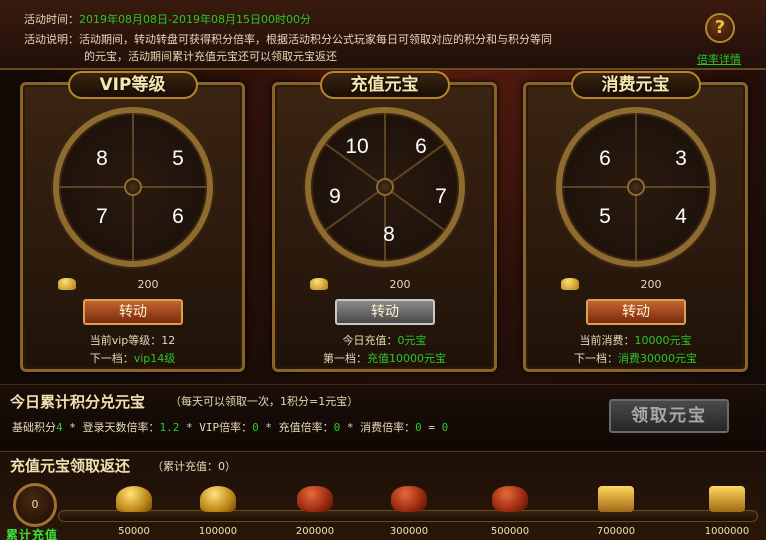 This screenshot has height=540, width=766. What do you see at coordinates (431, 427) in the screenshot?
I see `formula-result-label: =` at bounding box center [431, 427].